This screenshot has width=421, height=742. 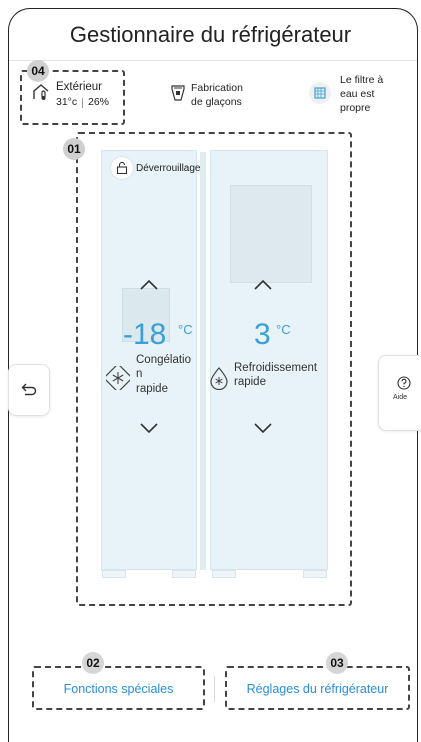 I want to click on fridge-unit: °C, so click(x=283, y=329).